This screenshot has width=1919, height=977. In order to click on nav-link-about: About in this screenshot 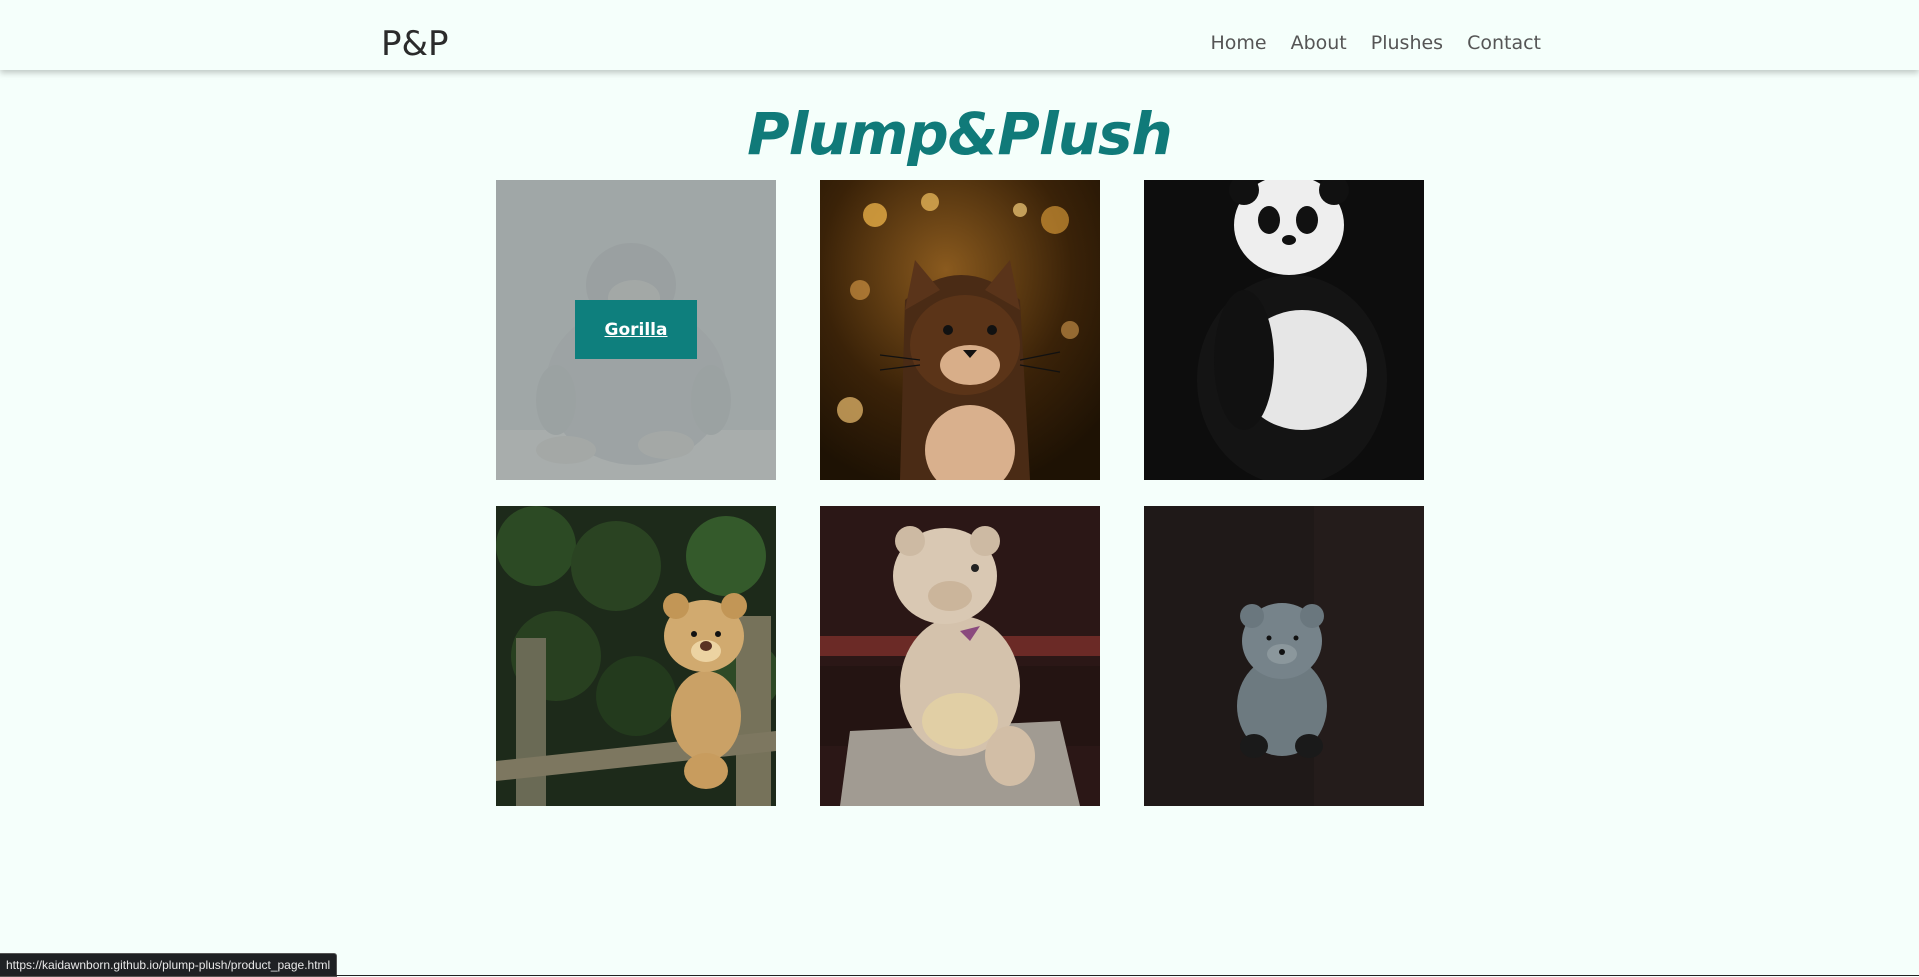, I will do `click(1319, 43)`.